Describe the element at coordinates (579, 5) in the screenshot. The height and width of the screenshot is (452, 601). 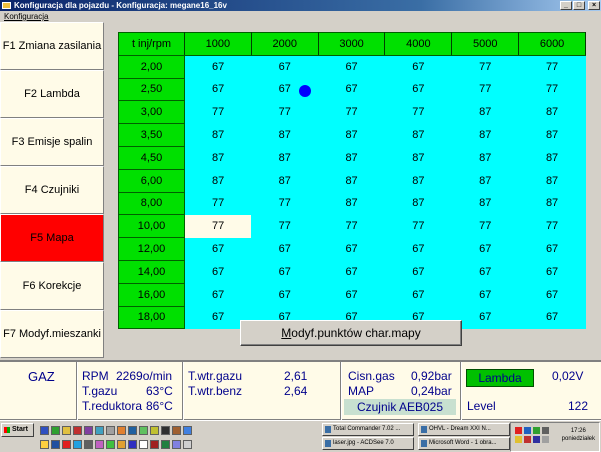
I see `maximize-button: □` at that location.